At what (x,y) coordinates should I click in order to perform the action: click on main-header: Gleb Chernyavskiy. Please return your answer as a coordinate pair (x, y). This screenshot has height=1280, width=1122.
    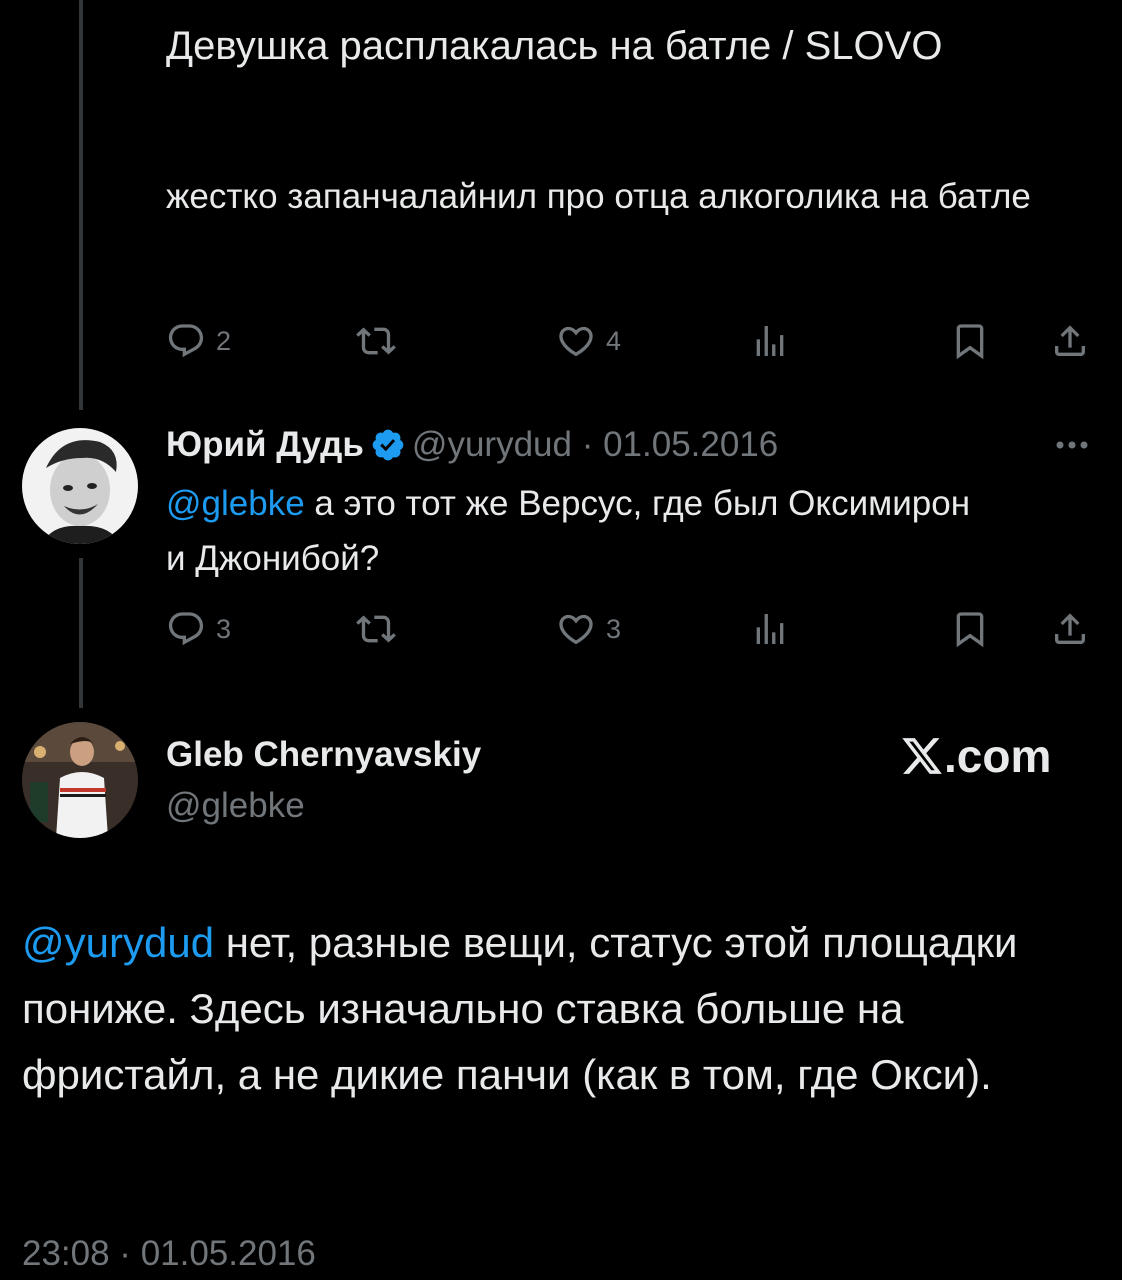
    Looking at the image, I should click on (323, 755).